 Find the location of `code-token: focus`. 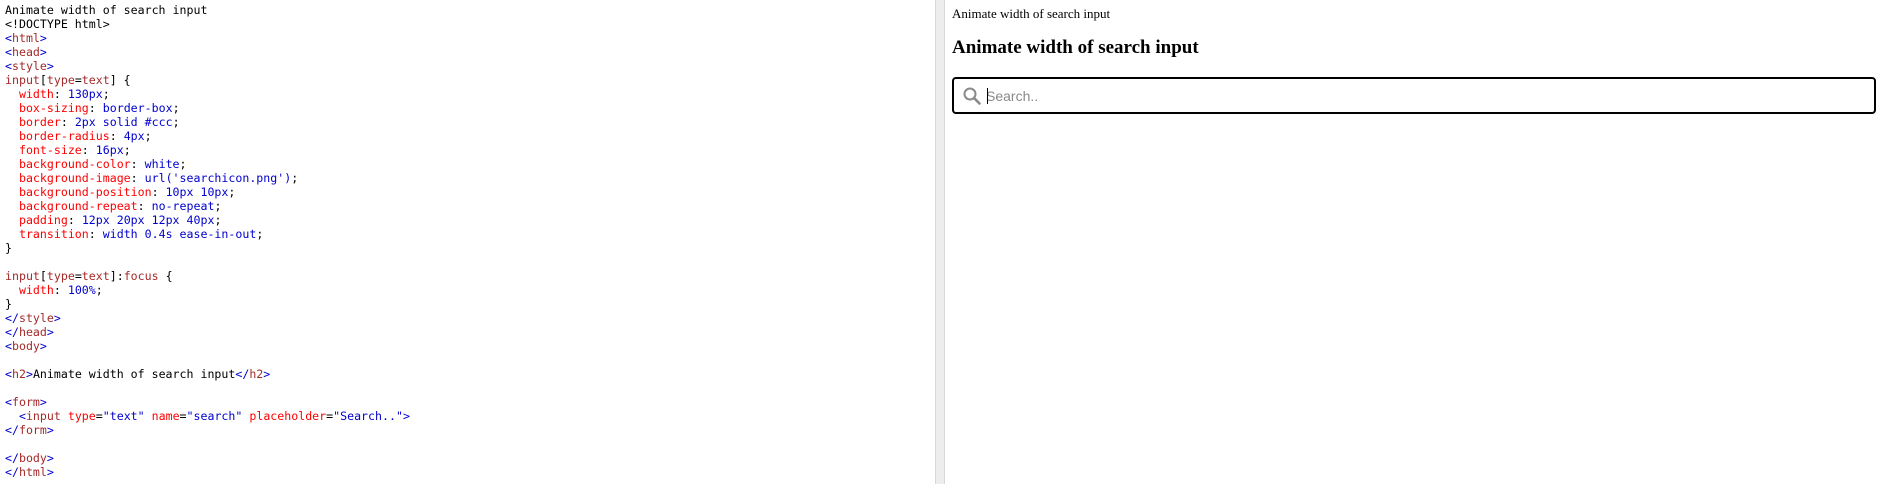

code-token: focus is located at coordinates (141, 276).